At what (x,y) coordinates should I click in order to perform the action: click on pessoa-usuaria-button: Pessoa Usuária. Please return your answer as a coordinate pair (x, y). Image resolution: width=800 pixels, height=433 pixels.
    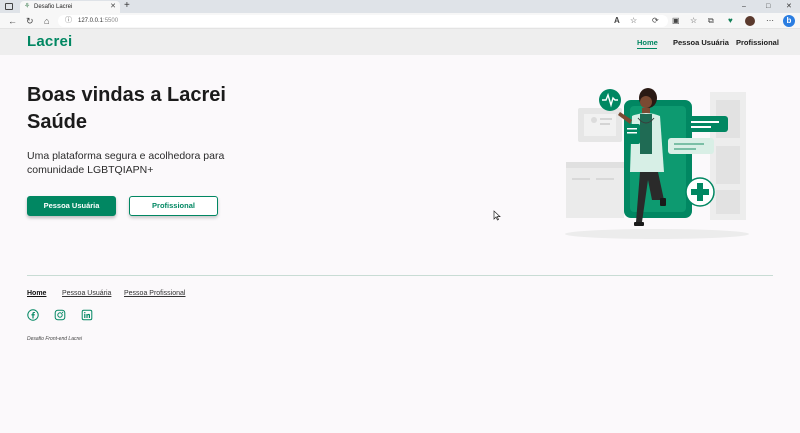
    Looking at the image, I should click on (71, 206).